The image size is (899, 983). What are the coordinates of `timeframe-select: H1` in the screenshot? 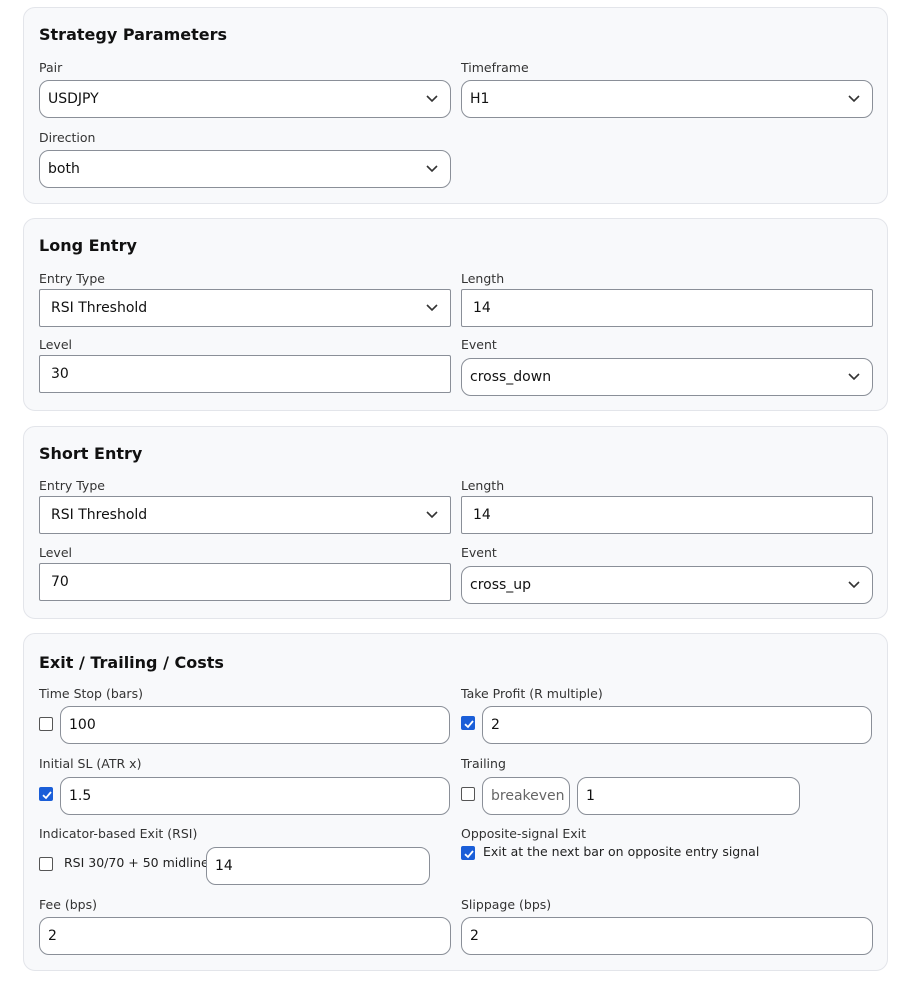 It's located at (667, 99).